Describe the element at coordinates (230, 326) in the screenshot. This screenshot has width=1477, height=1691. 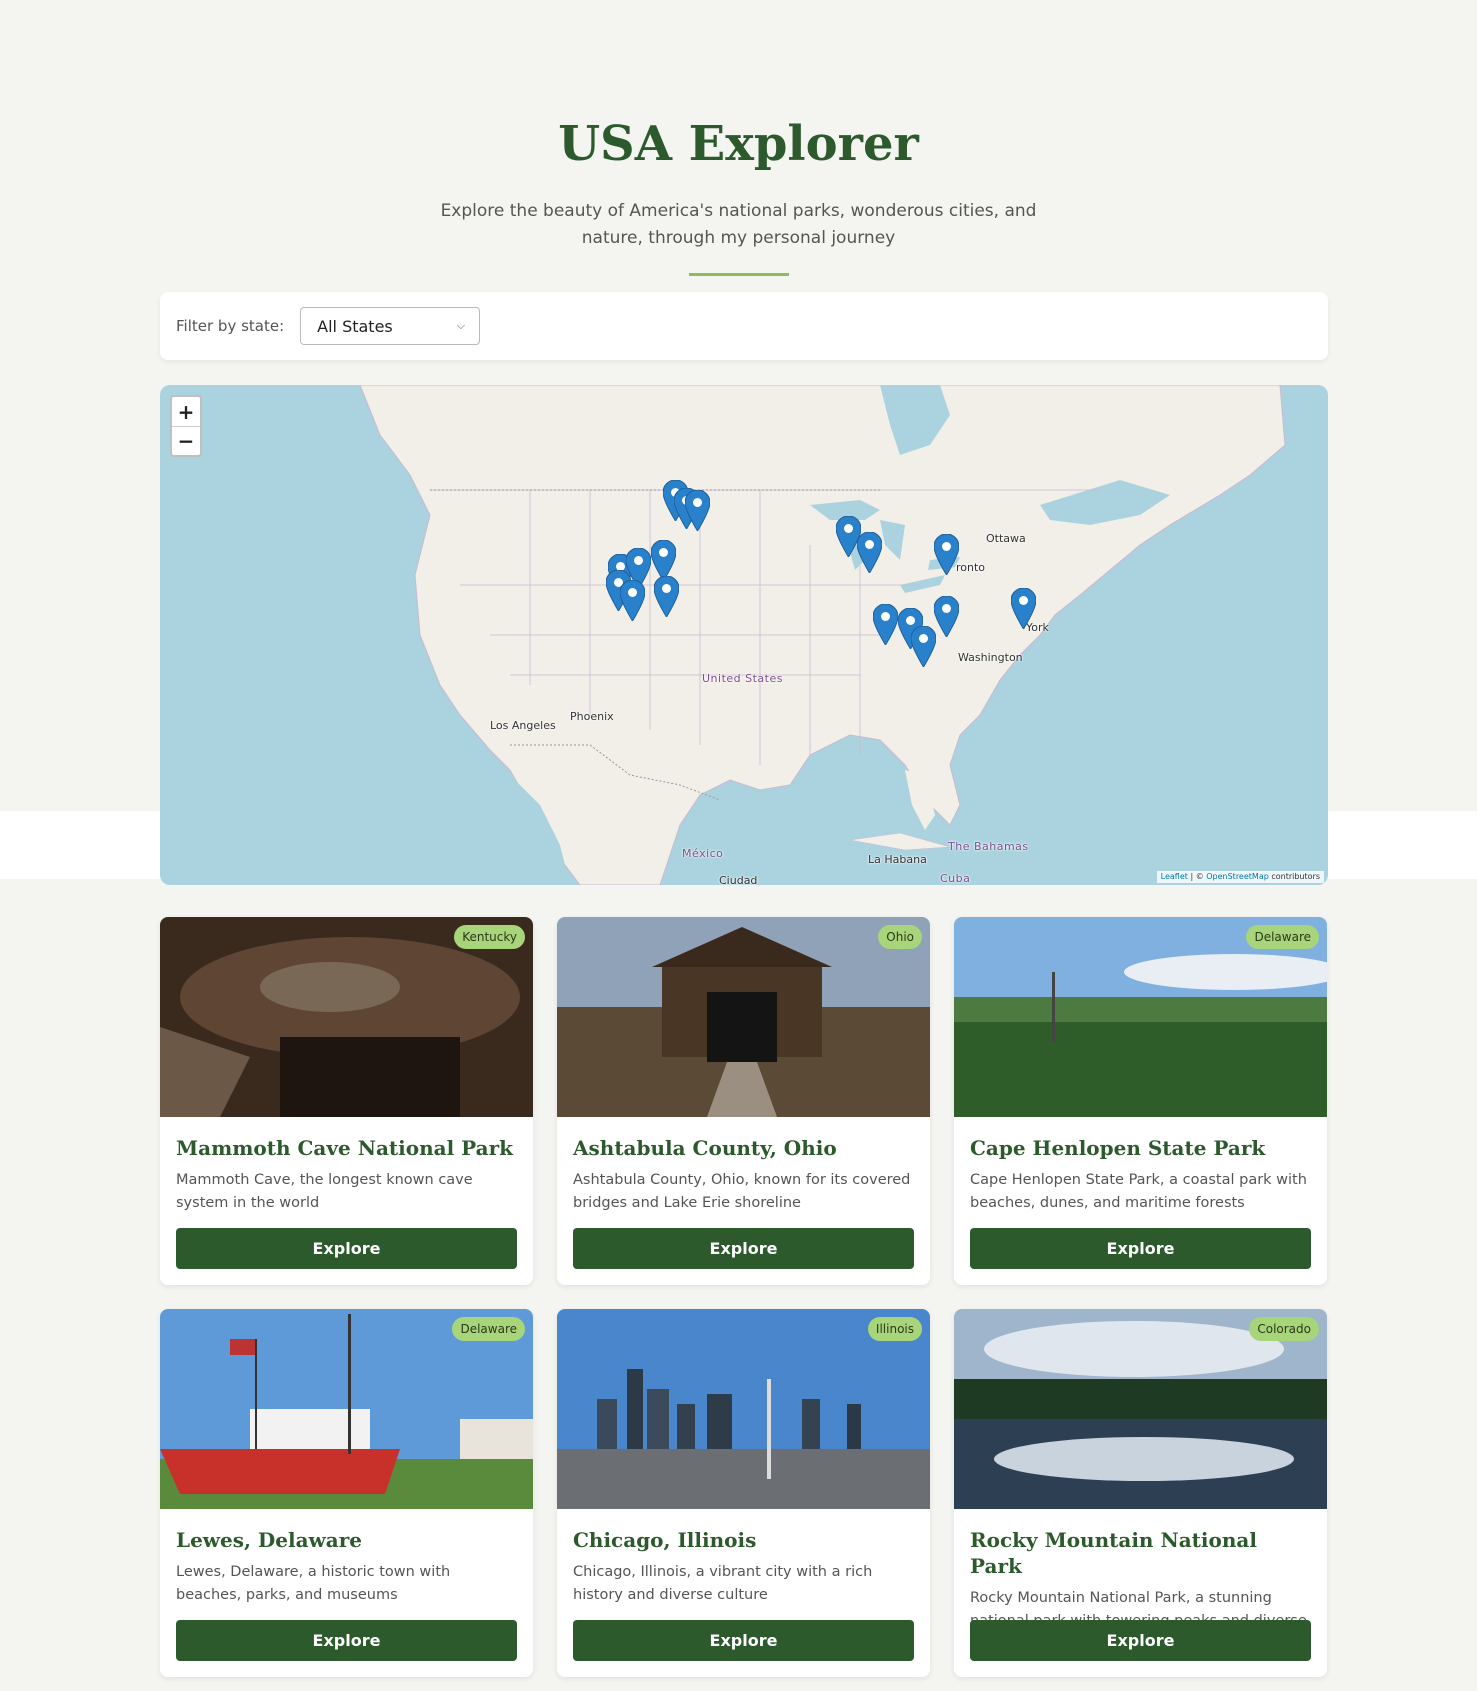
I see `filter-label: Filter by state:` at that location.